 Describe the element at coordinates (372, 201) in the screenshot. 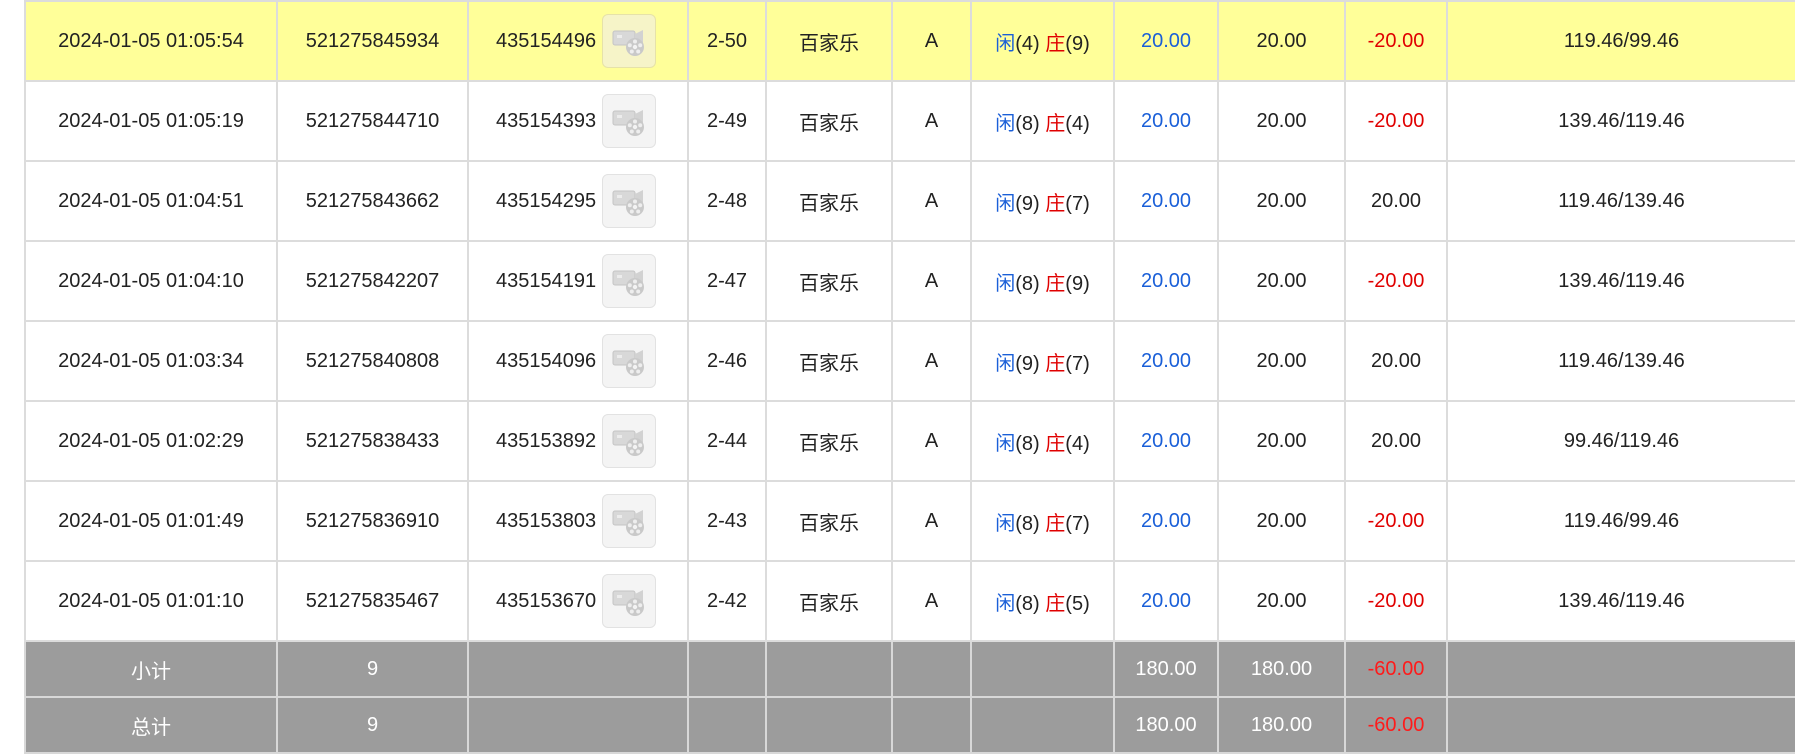

I see `order-id: 521275843662` at that location.